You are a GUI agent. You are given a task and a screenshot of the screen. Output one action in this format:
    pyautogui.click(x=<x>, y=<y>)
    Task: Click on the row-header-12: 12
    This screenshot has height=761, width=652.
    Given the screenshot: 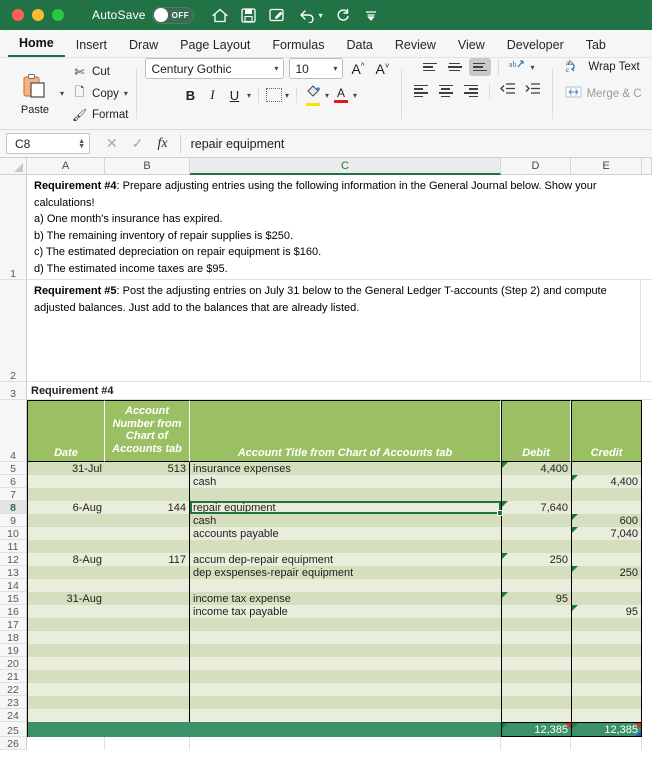 What is the action you would take?
    pyautogui.click(x=13, y=559)
    